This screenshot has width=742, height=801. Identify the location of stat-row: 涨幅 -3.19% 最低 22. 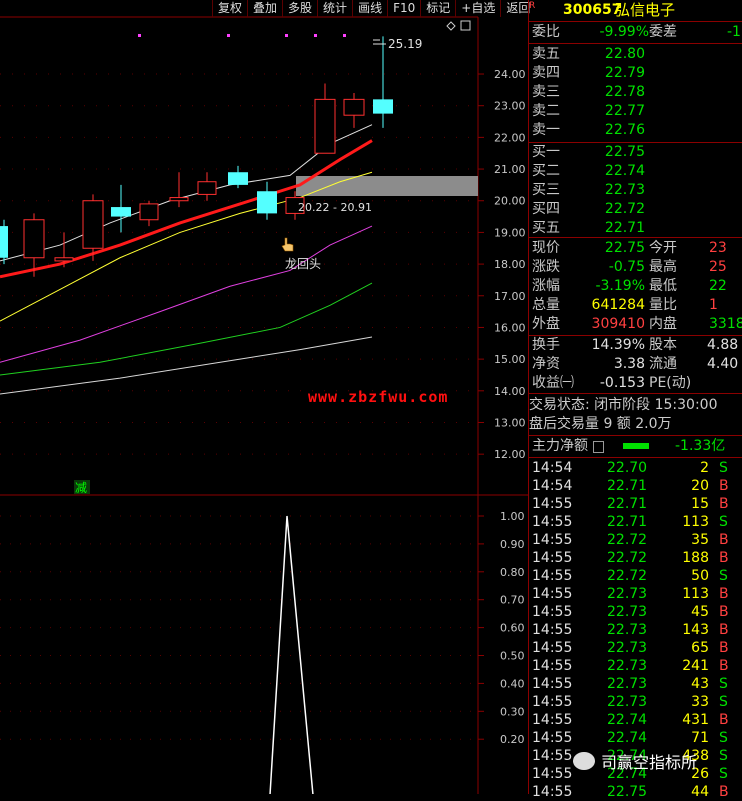
(635, 286).